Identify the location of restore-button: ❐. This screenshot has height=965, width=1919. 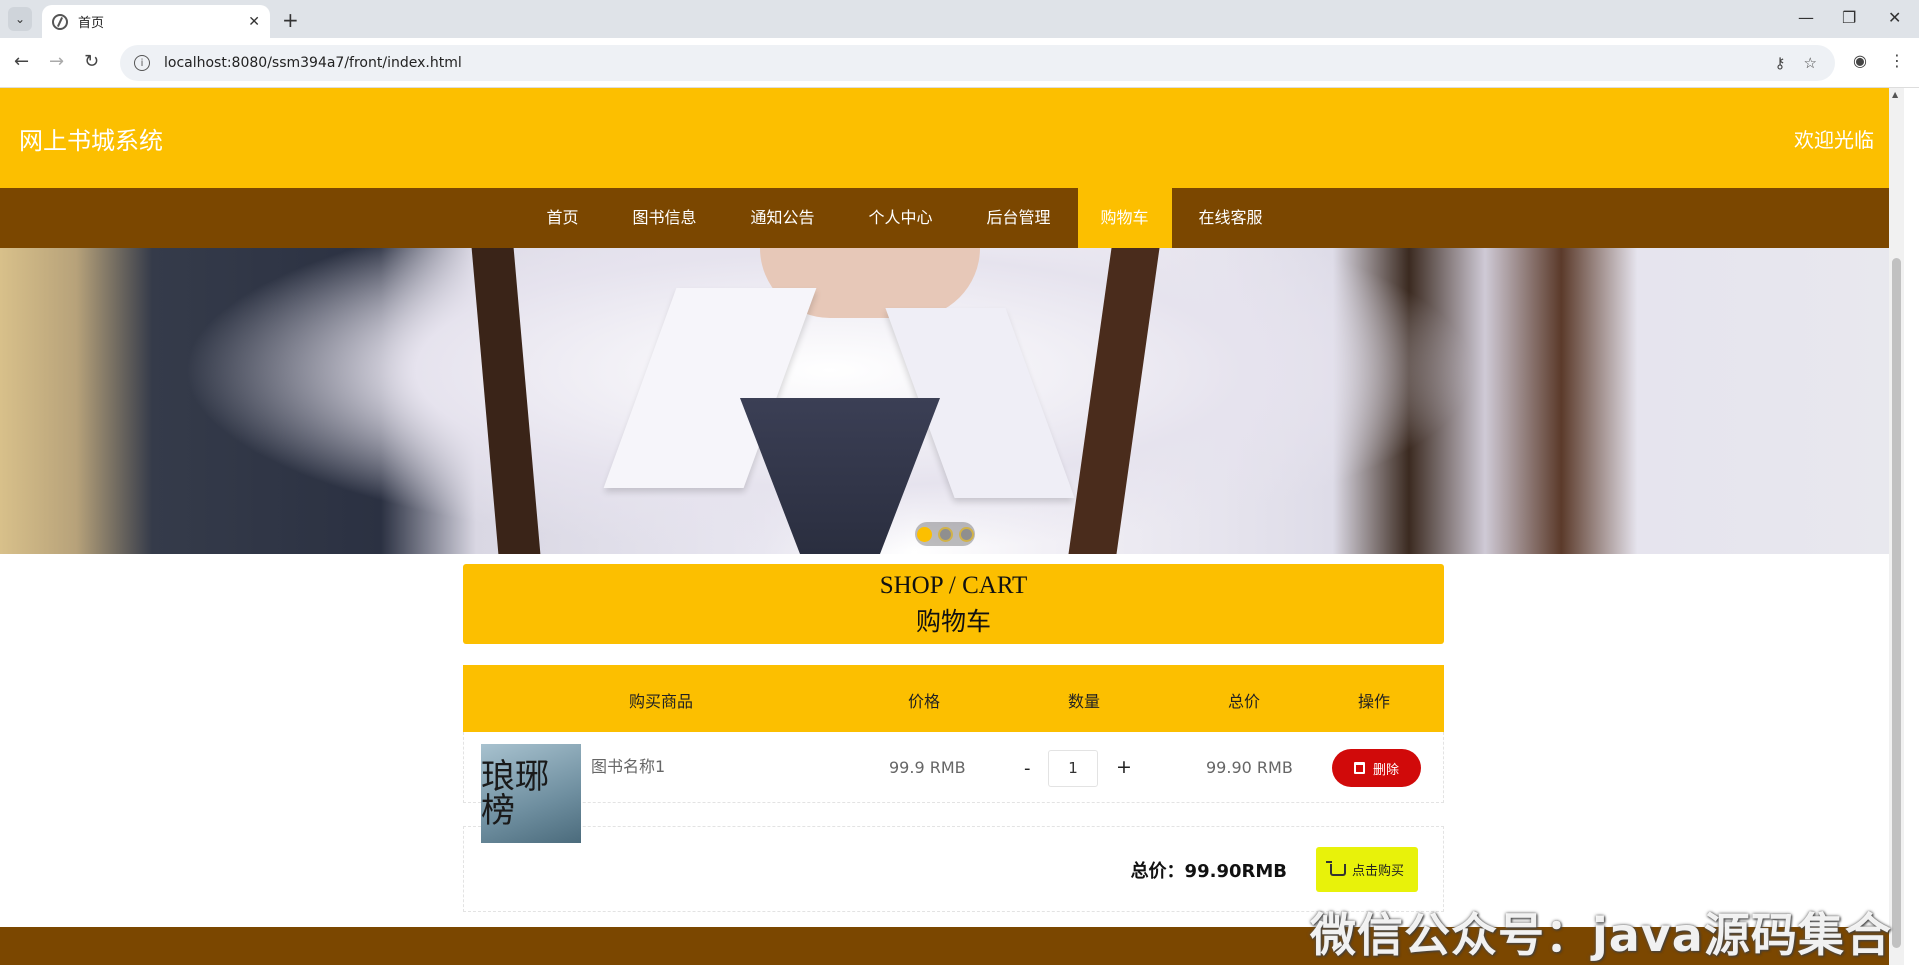
(1849, 17).